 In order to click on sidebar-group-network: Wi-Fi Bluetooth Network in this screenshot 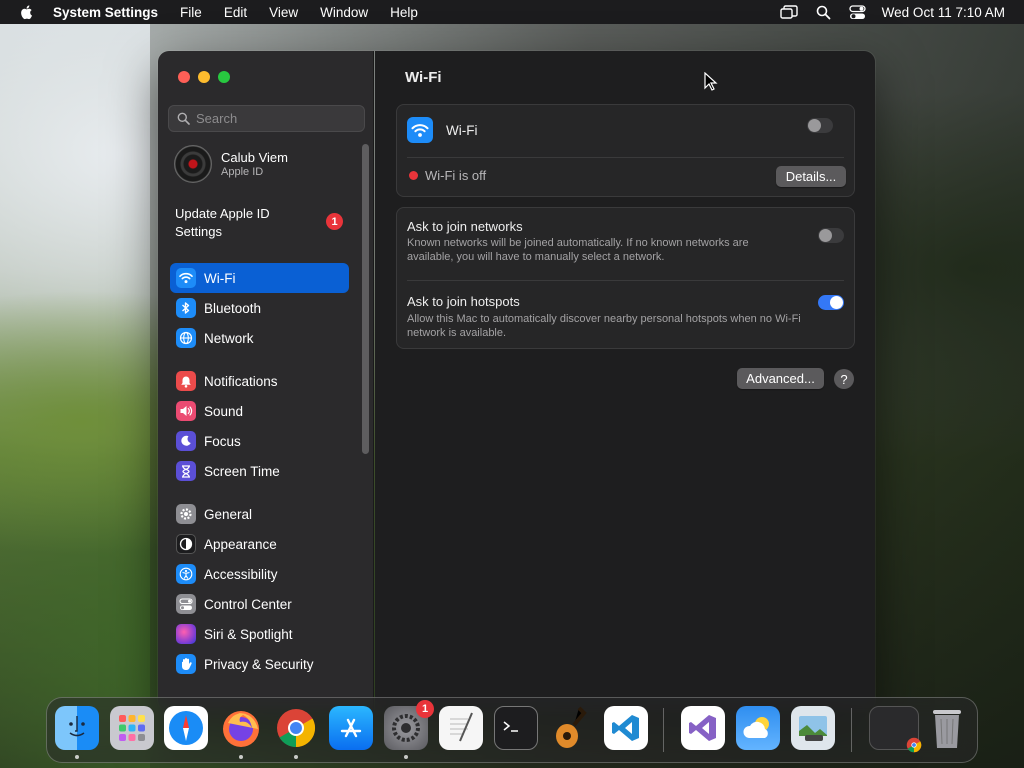, I will do `click(259, 308)`.